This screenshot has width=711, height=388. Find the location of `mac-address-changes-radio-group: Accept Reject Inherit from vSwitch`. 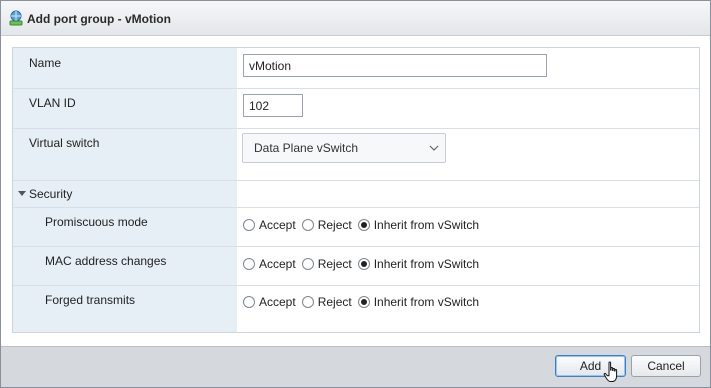

mac-address-changes-radio-group: Accept Reject Inherit from vSwitch is located at coordinates (364, 264).